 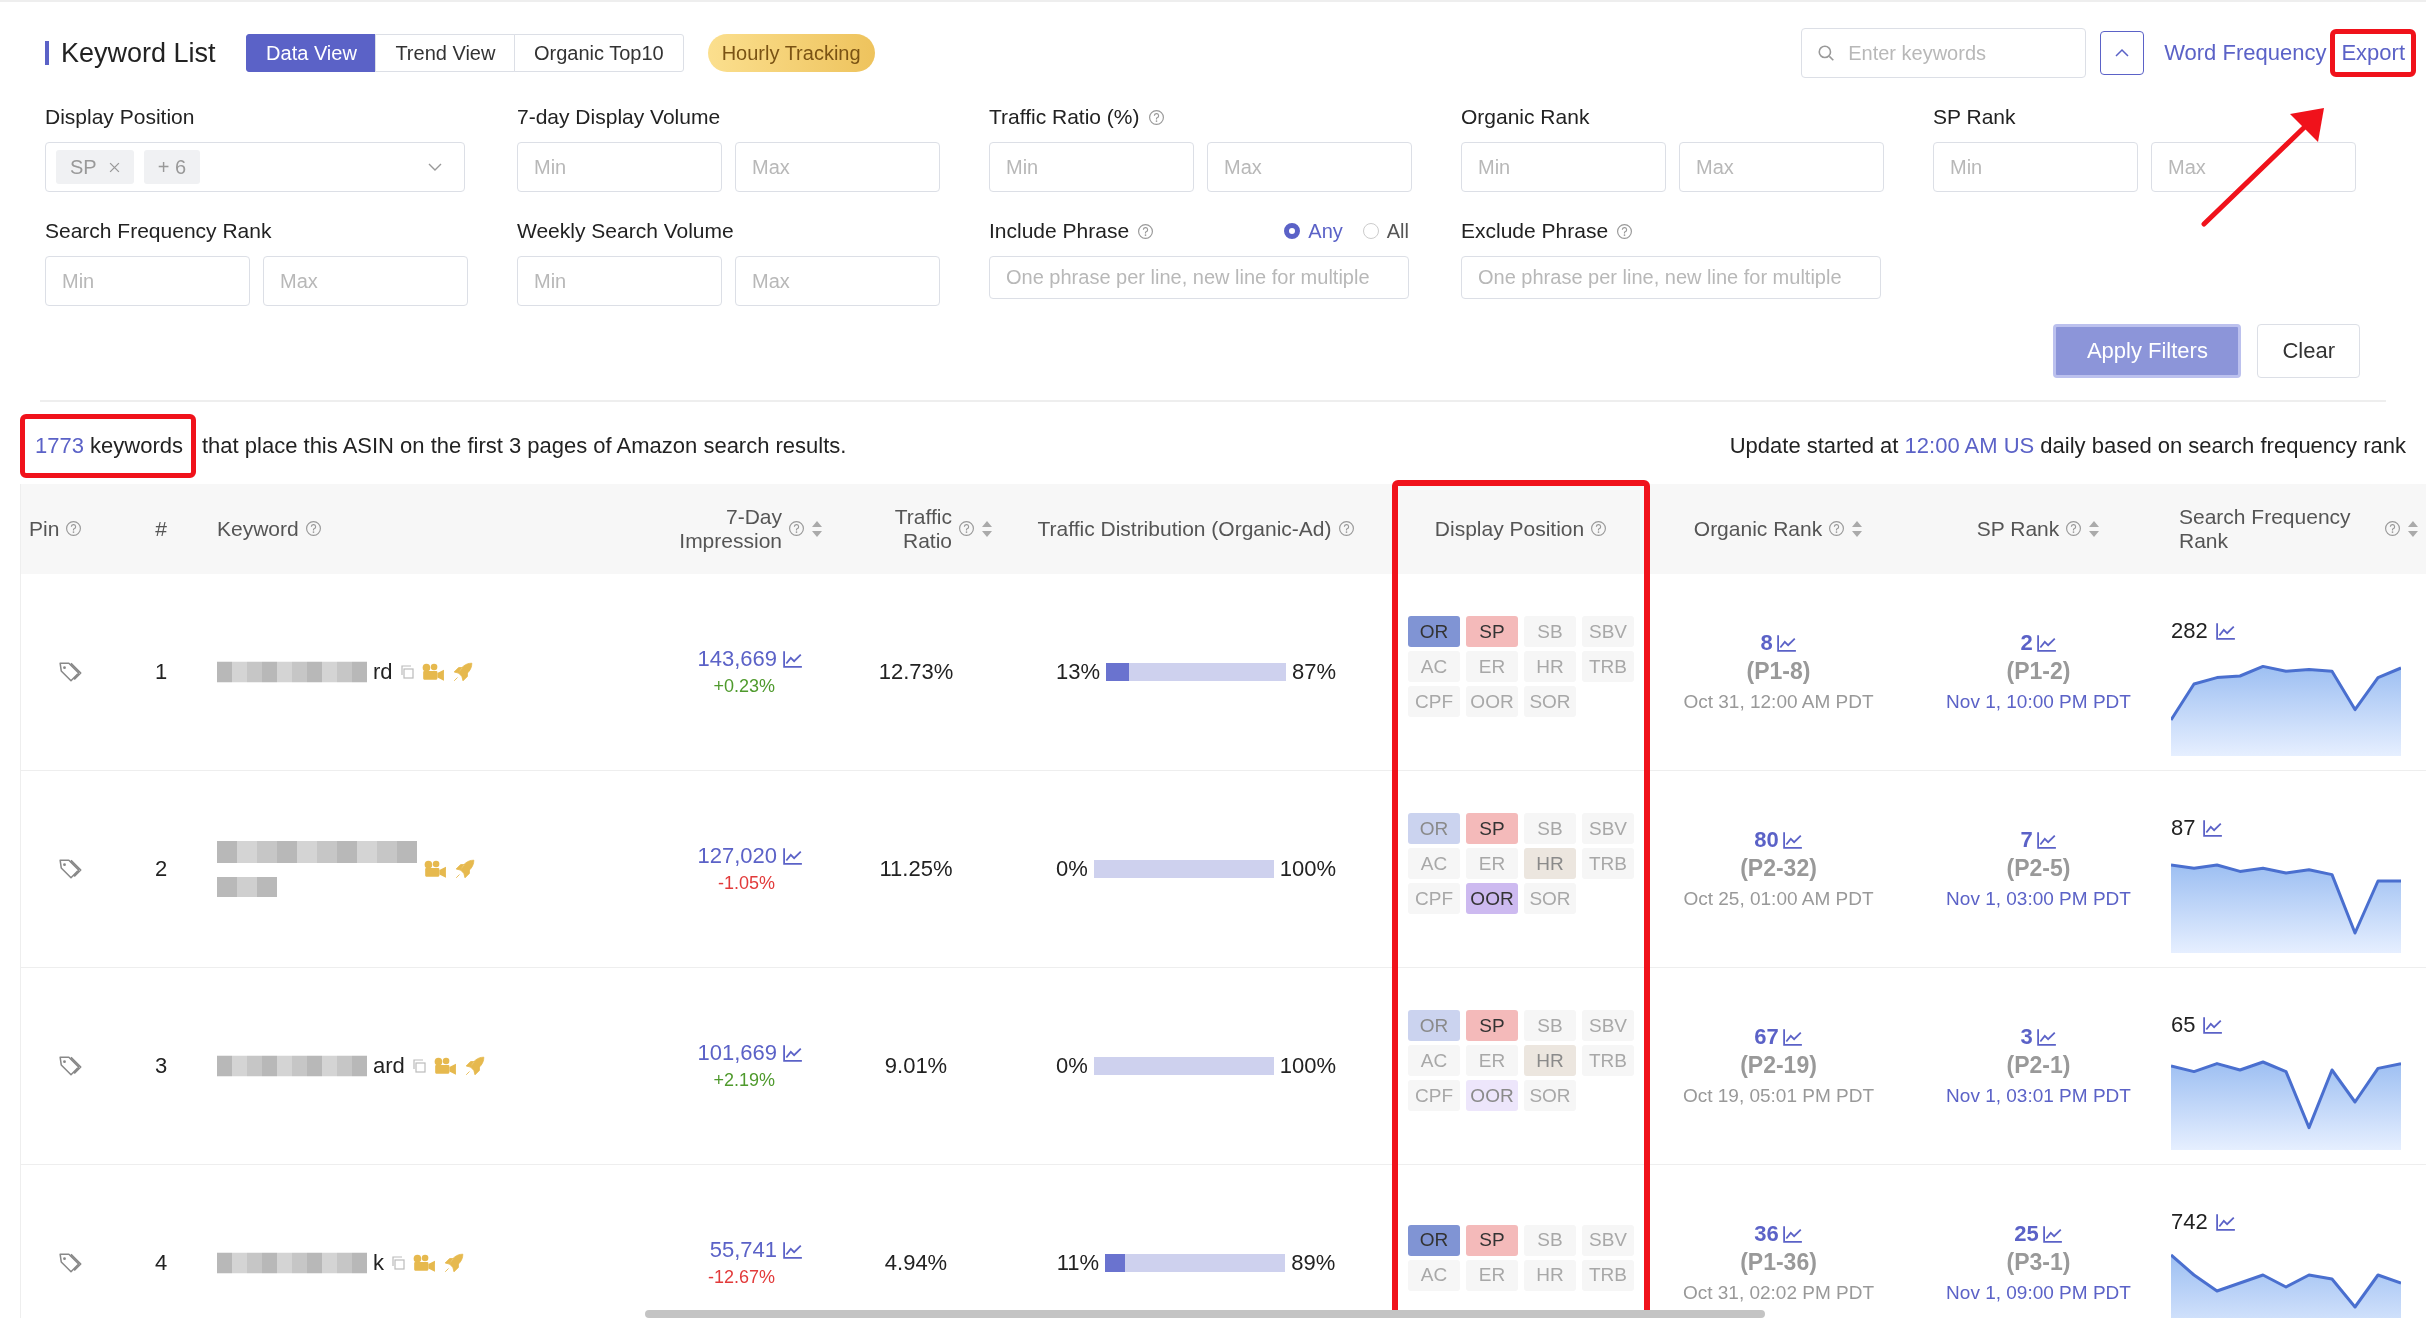 What do you see at coordinates (1766, 1037) in the screenshot?
I see `organic-rank: 67` at bounding box center [1766, 1037].